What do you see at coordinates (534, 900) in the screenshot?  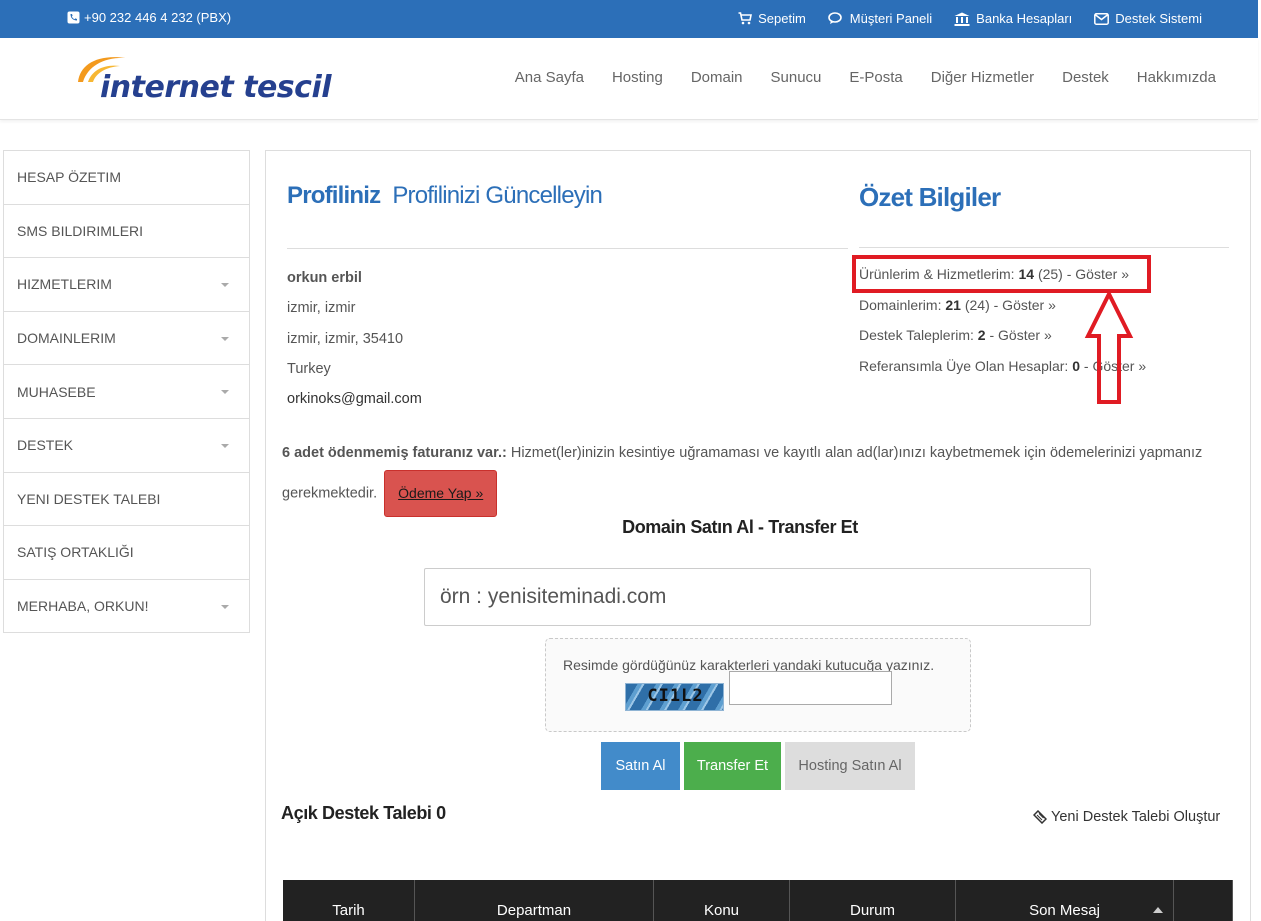 I see `column-header-department: Departman` at bounding box center [534, 900].